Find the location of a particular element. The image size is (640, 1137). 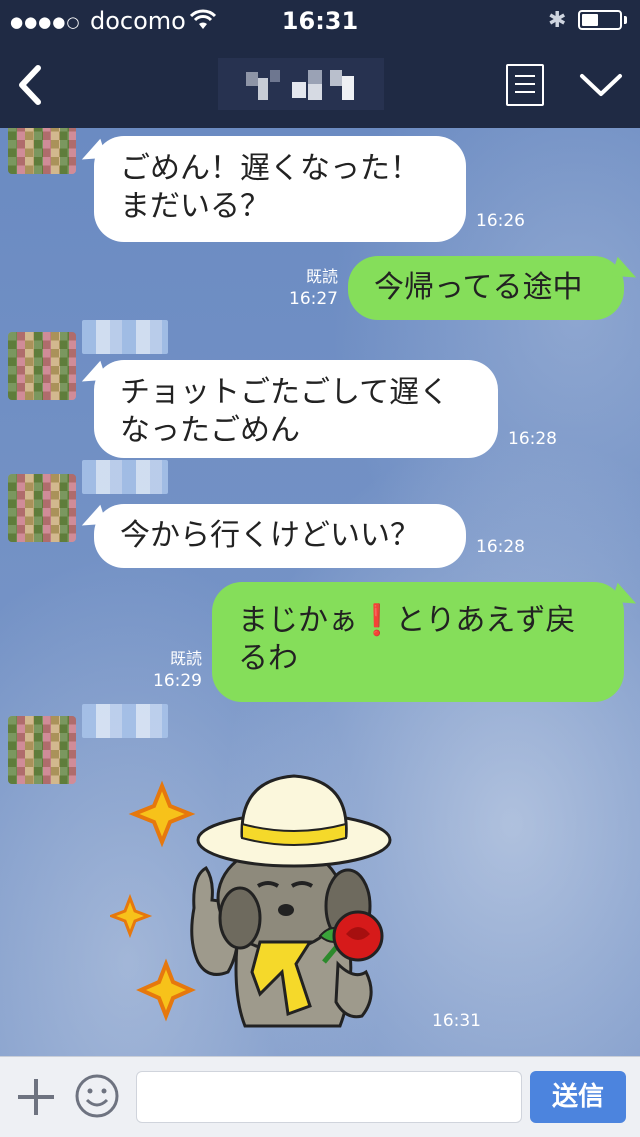

chat-header is located at coordinates (320, 84).